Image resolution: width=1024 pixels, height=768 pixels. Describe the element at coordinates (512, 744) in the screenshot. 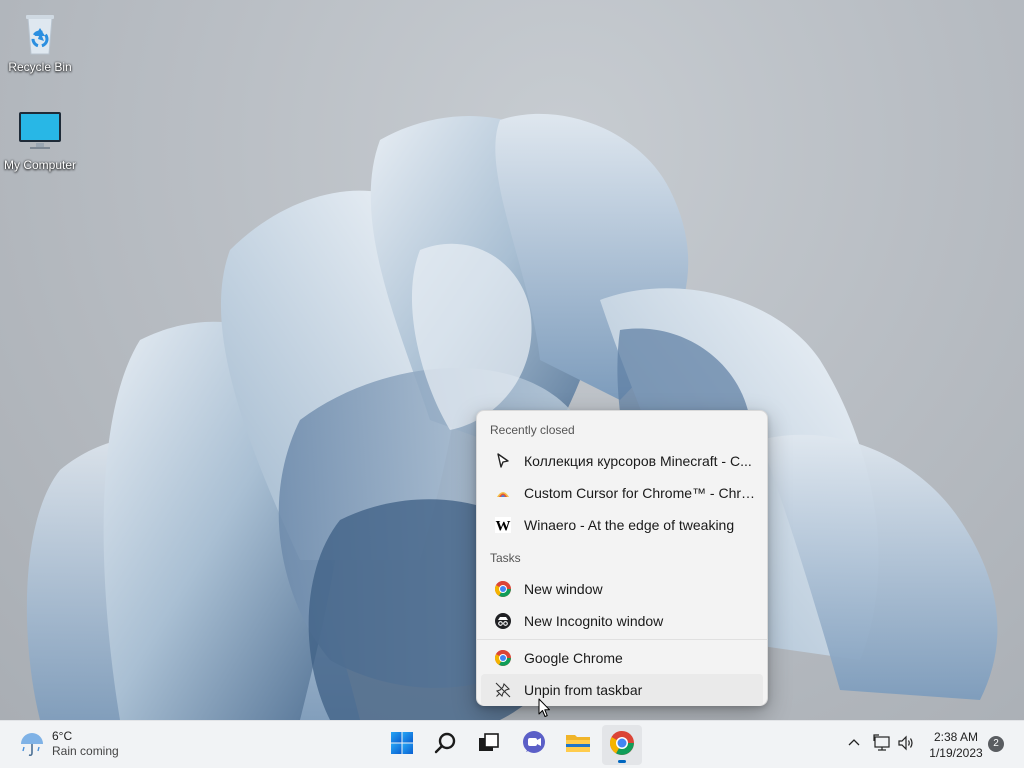

I see `taskbar: 6°C Rain coming 2:38 AM 1/19/2023` at that location.